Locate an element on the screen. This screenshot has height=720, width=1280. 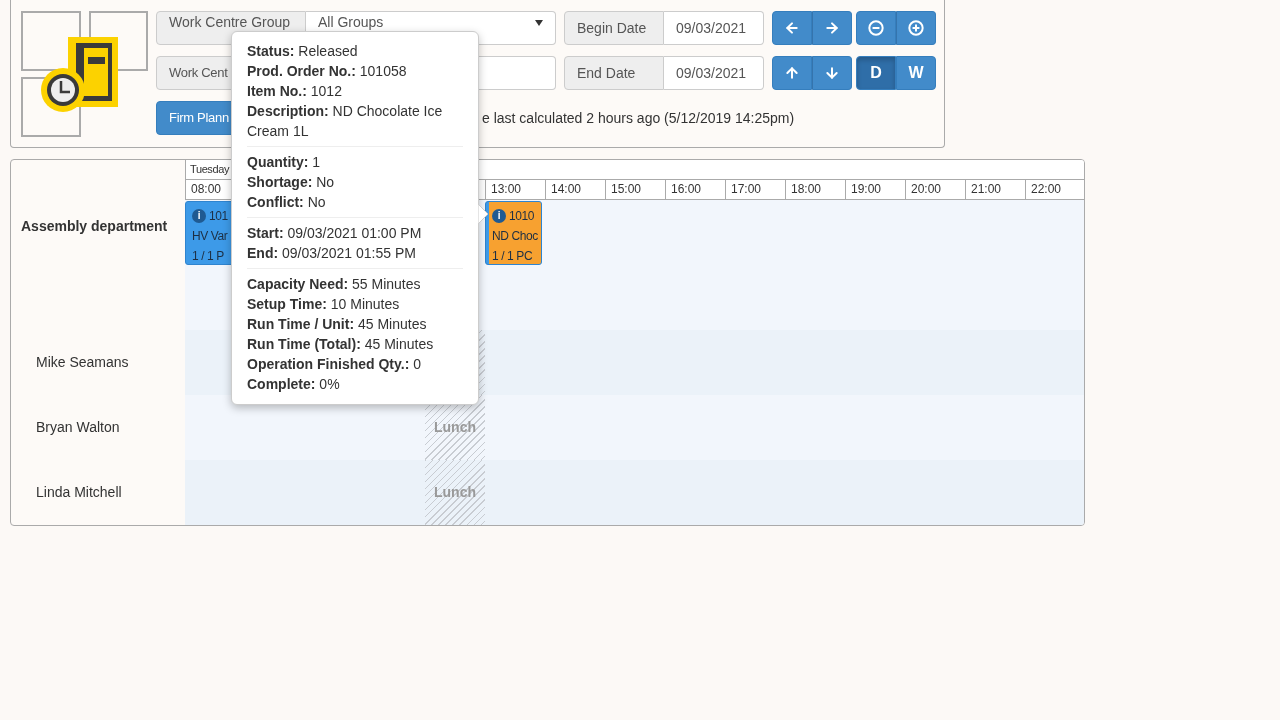
tooltip-line: Run Time (Total): 45 Minutes is located at coordinates (341, 344).